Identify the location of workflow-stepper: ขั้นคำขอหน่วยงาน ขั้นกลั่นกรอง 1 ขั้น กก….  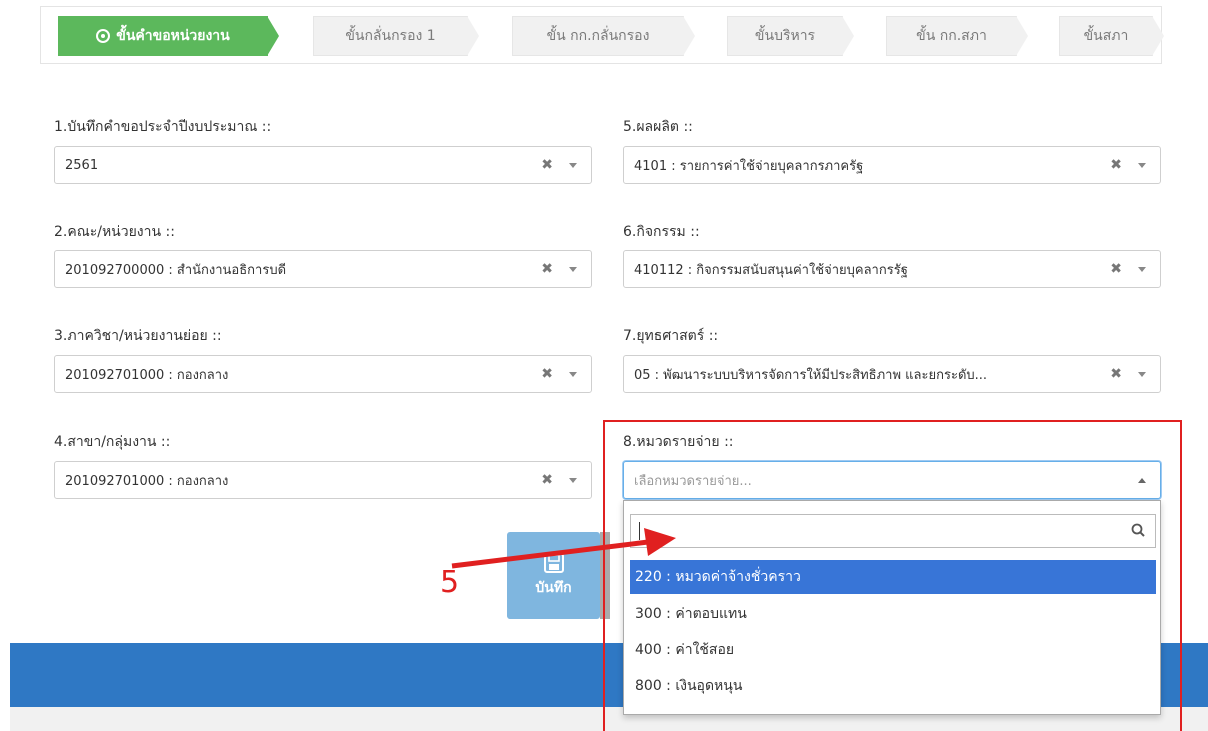
(602, 35).